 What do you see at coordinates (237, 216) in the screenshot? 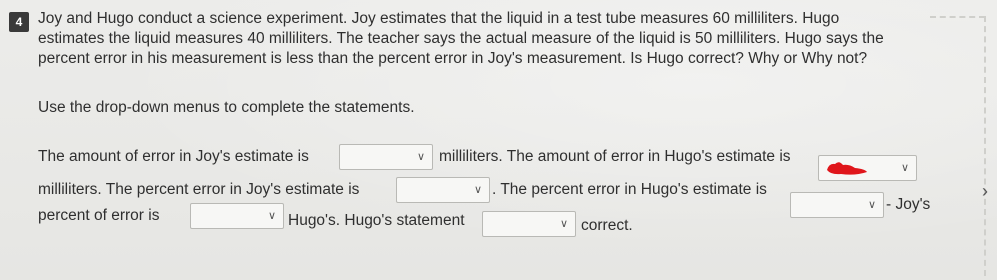
I see `comparison-dropdown: ∨` at bounding box center [237, 216].